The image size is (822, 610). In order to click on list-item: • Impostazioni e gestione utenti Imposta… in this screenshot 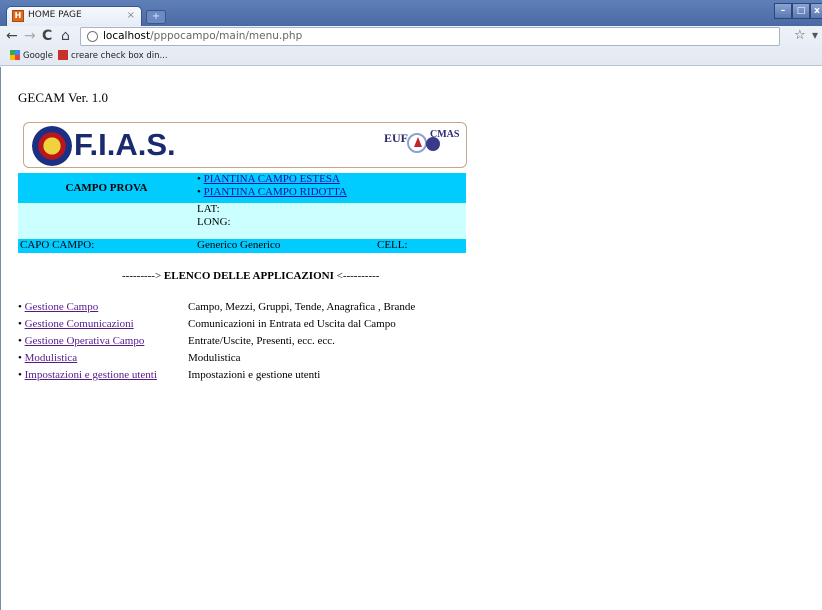, I will do `click(169, 375)`.